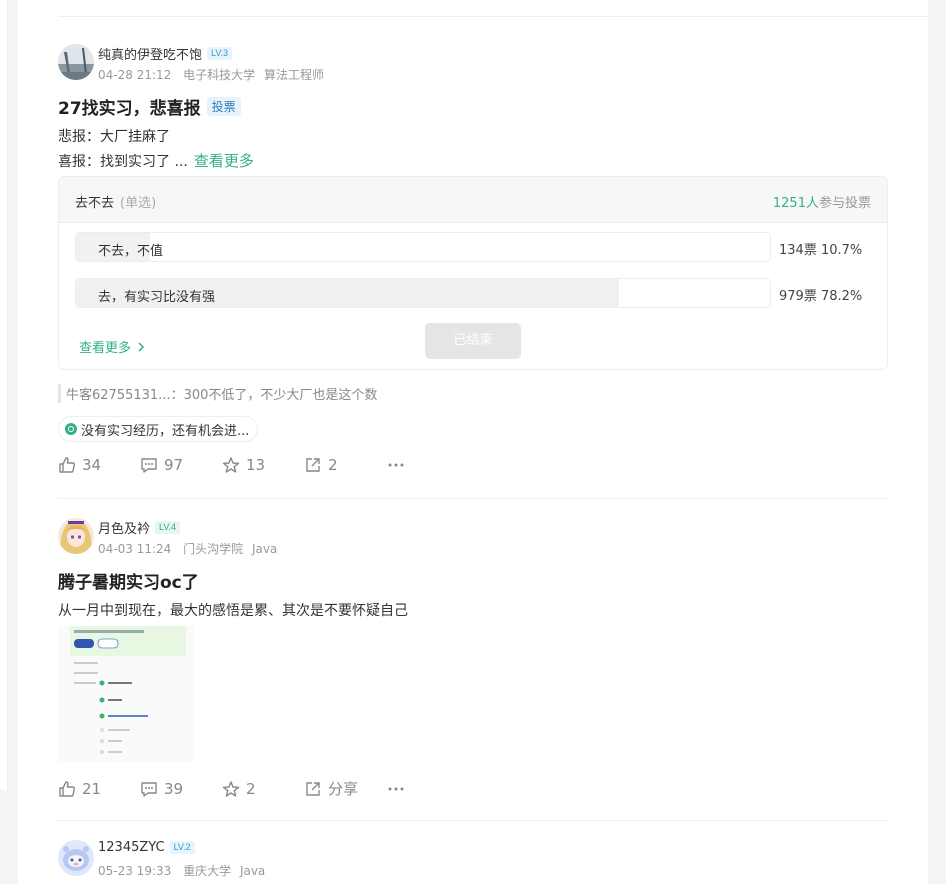  I want to click on topic-icon, so click(71, 429).